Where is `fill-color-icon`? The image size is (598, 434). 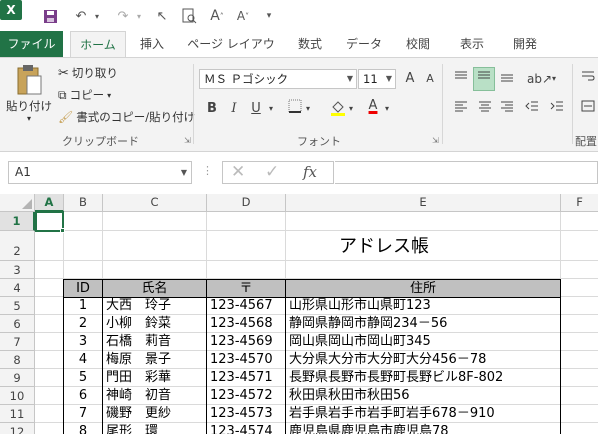
fill-color-icon is located at coordinates (338, 109).